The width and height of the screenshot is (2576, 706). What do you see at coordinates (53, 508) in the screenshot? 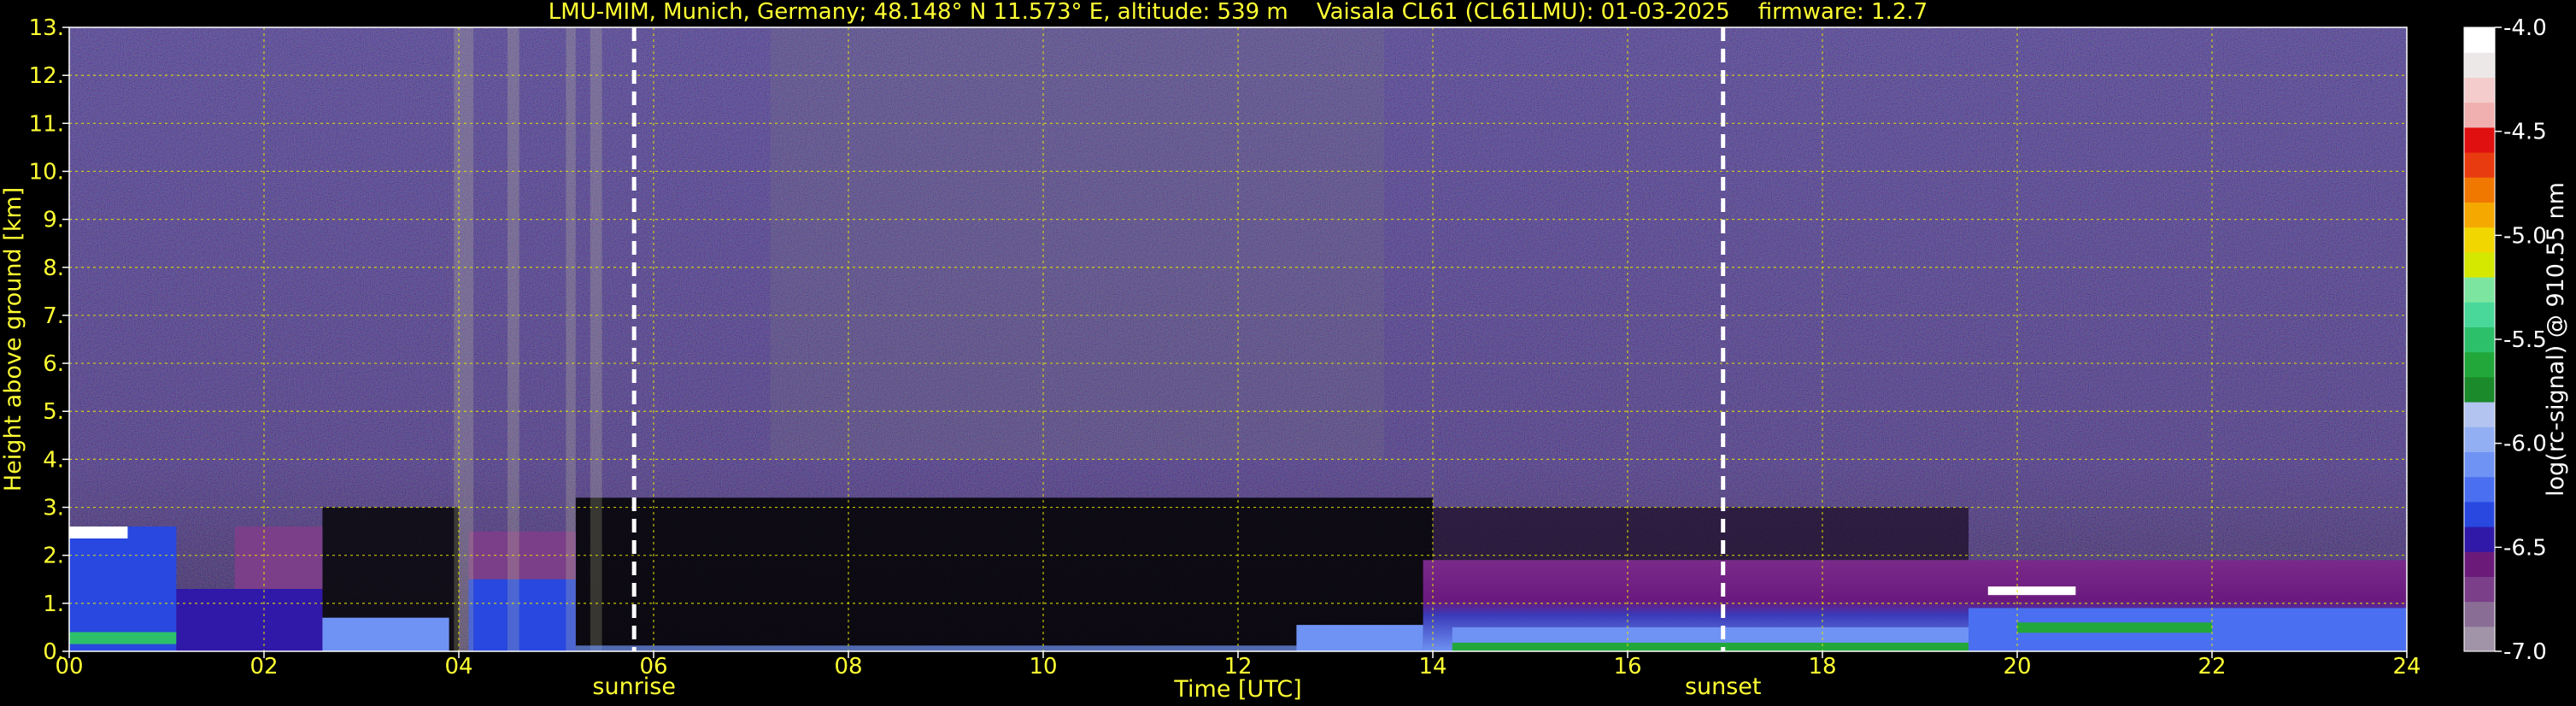
I see `y-tick-label: 3.` at bounding box center [53, 508].